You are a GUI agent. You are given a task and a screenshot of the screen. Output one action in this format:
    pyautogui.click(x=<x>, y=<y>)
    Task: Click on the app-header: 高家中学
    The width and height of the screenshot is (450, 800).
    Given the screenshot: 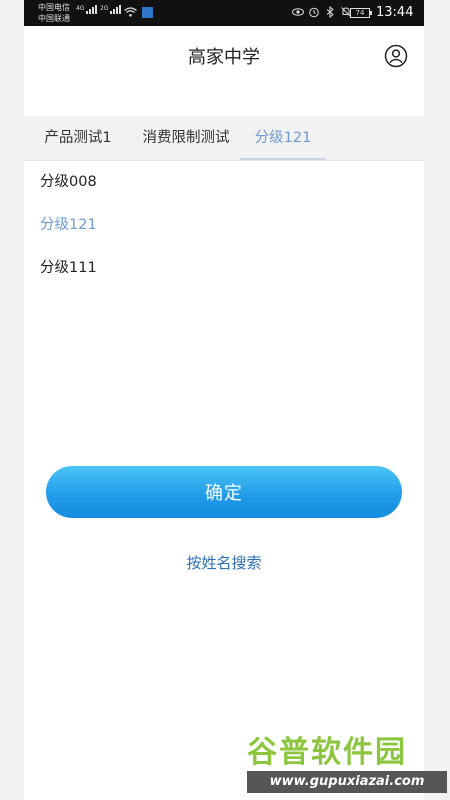 What is the action you would take?
    pyautogui.click(x=224, y=56)
    